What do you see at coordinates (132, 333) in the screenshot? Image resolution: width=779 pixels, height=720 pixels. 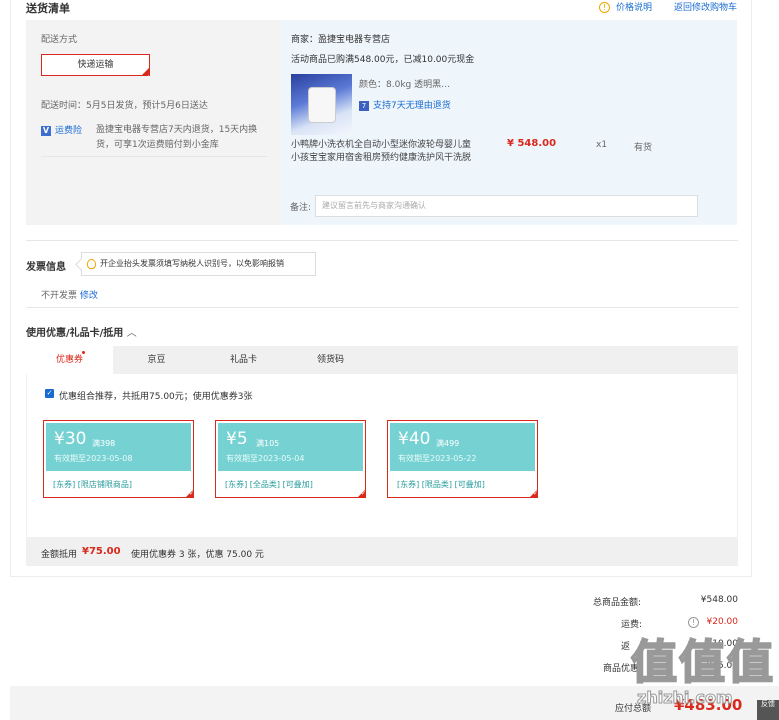 I see `collapse-arrow-icon: ︿` at bounding box center [132, 333].